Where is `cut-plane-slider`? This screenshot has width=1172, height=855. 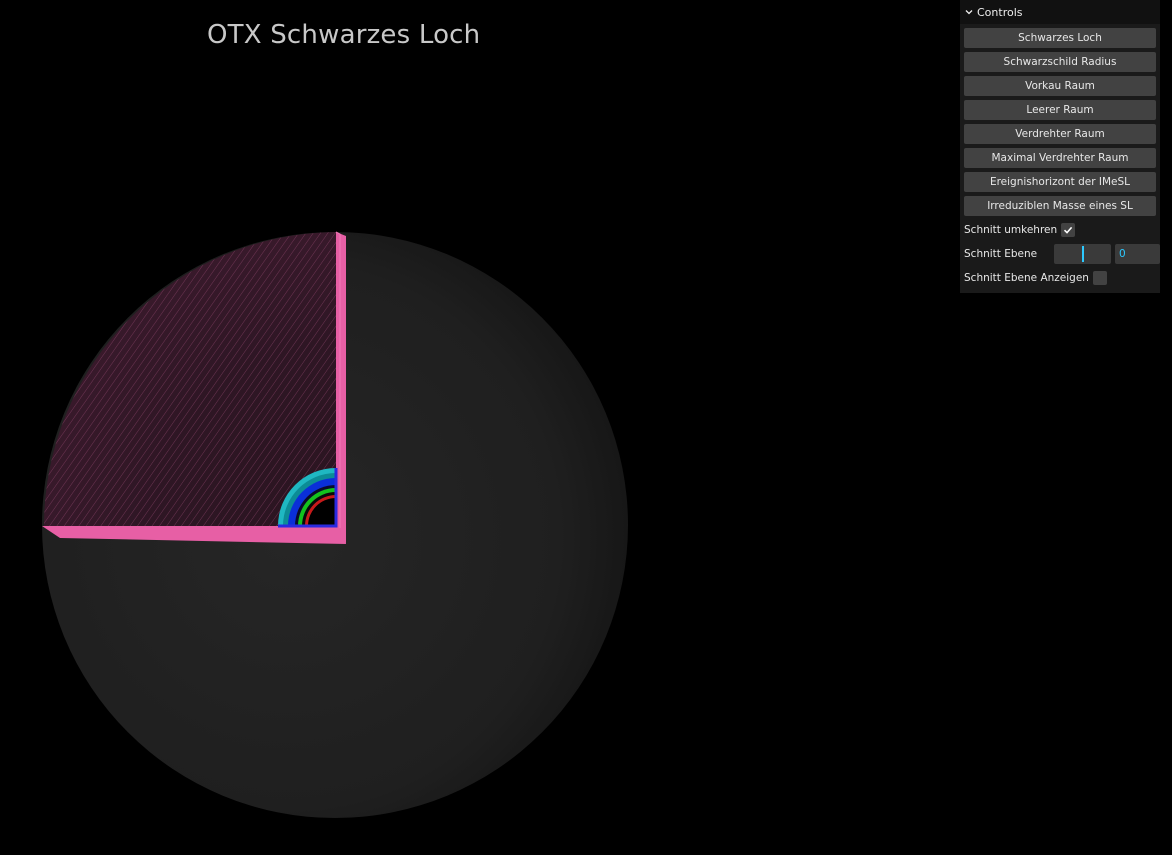
cut-plane-slider is located at coordinates (1082, 254).